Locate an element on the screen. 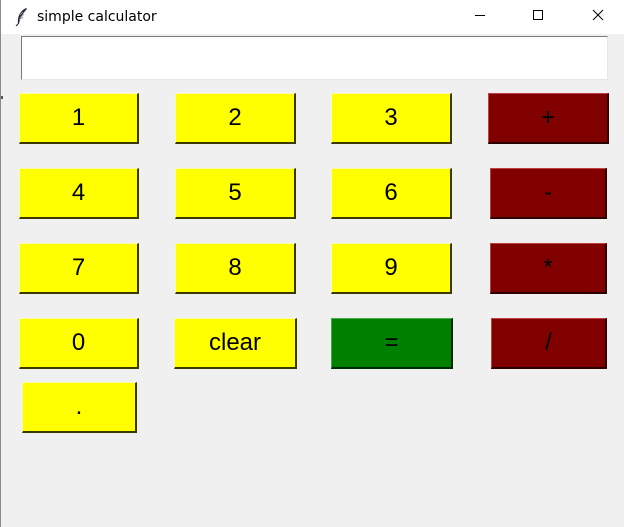 The image size is (624, 527). key-8-button: 8 is located at coordinates (235, 268).